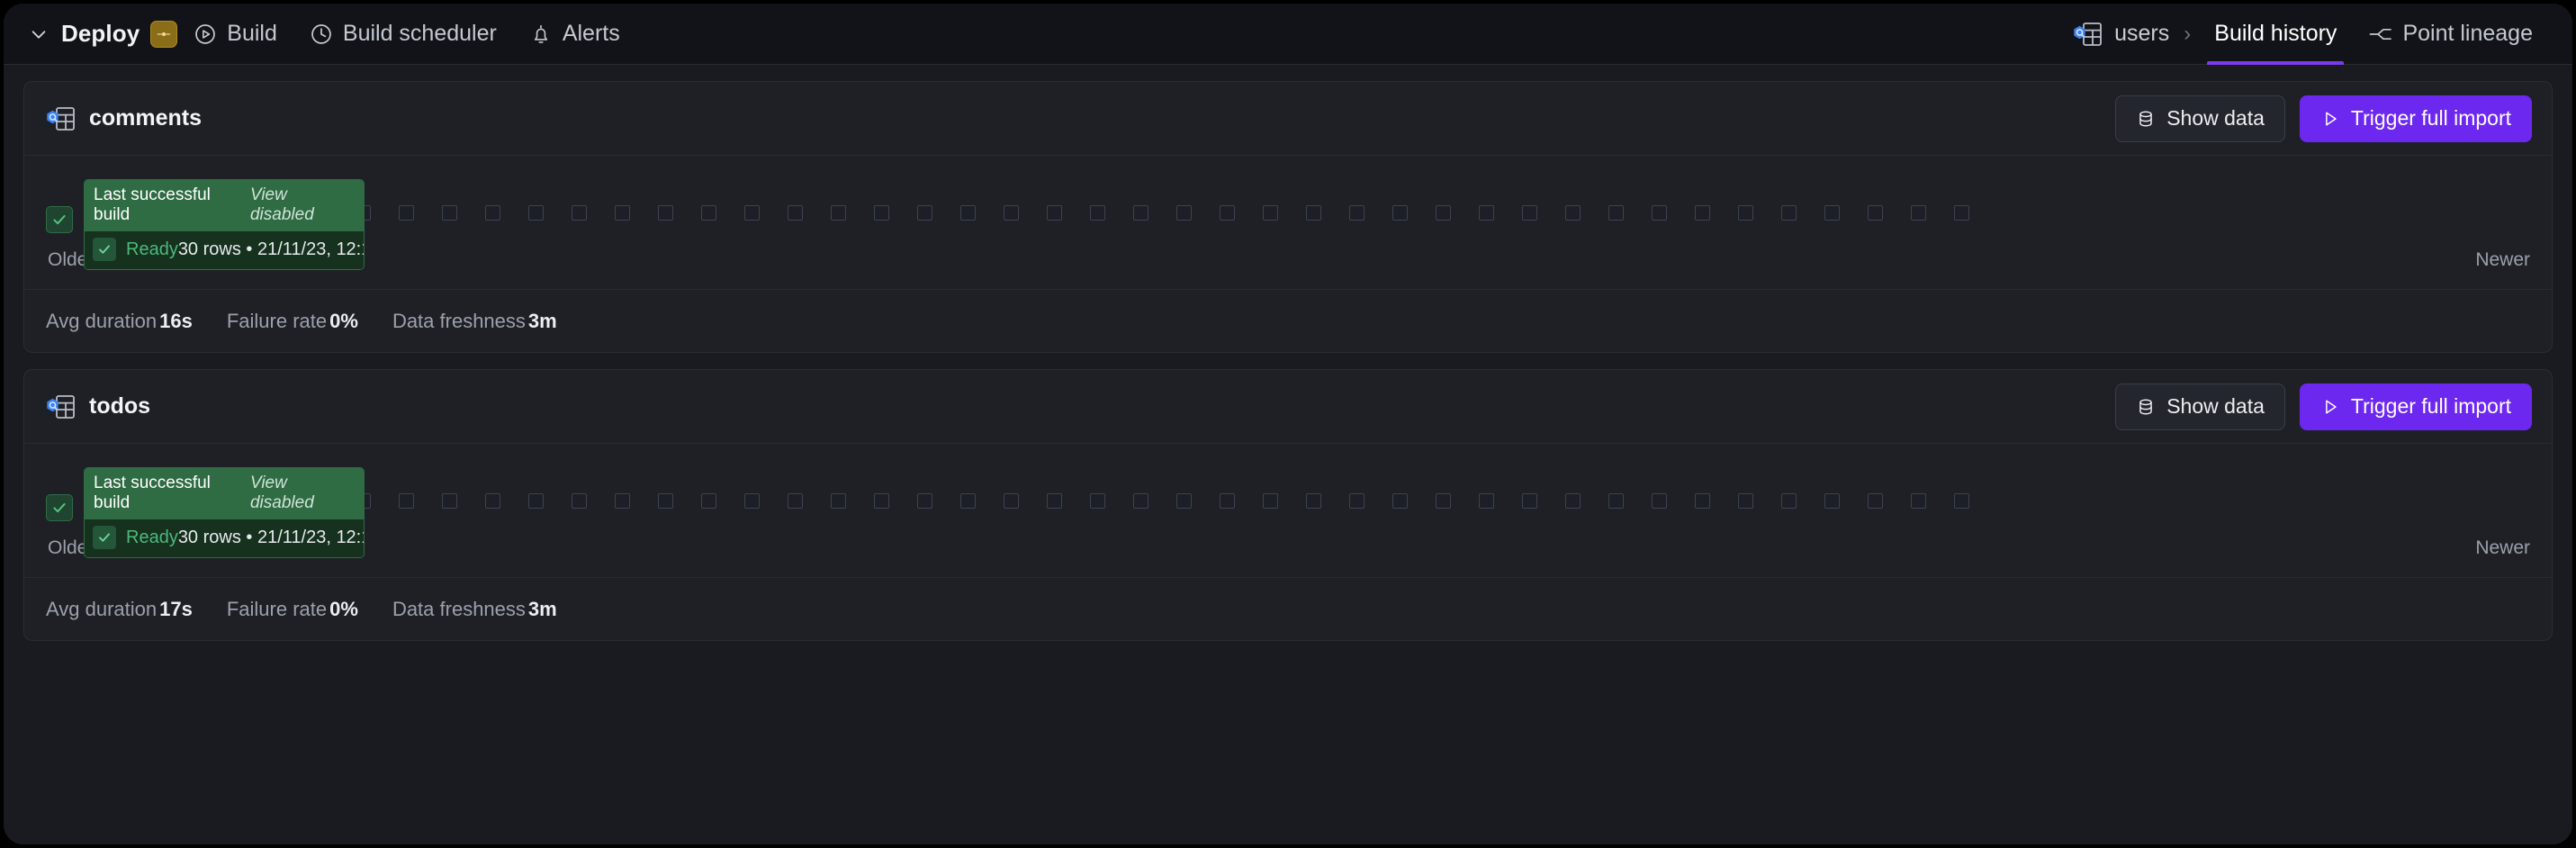 This screenshot has height=848, width=2576. Describe the element at coordinates (38, 35) in the screenshot. I see `collapse-chevron-button` at that location.